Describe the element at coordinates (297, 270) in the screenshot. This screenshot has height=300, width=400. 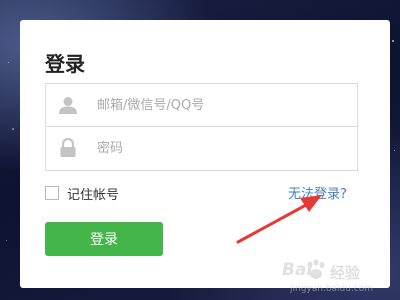
I see `watermark-brand: Bai` at that location.